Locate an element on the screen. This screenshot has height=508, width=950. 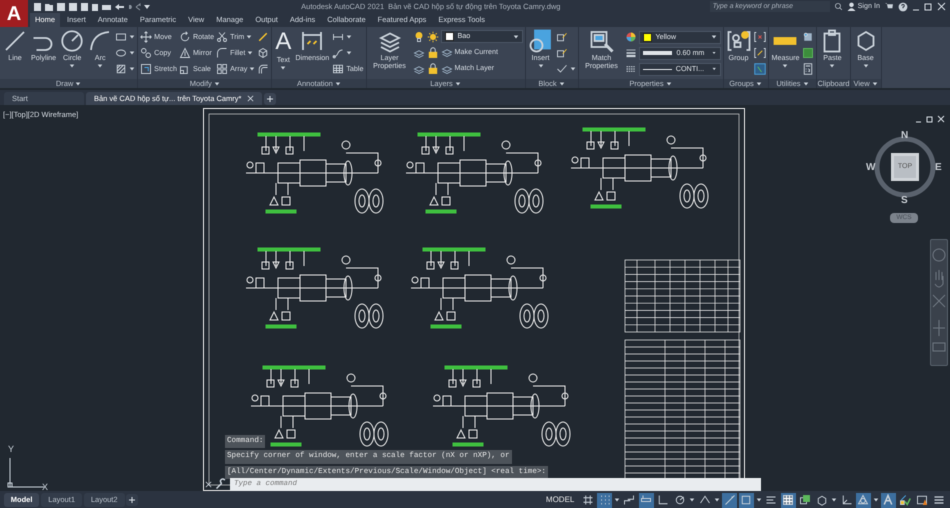
search-icon is located at coordinates (838, 6).